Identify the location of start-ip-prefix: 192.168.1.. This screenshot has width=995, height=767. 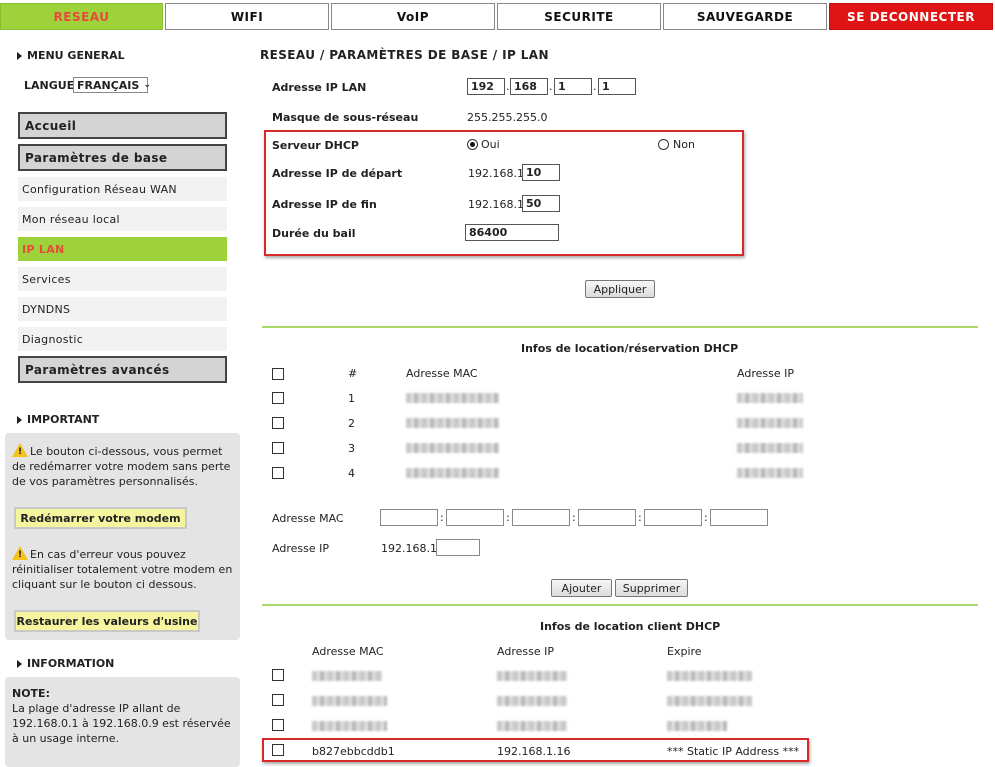
(498, 173).